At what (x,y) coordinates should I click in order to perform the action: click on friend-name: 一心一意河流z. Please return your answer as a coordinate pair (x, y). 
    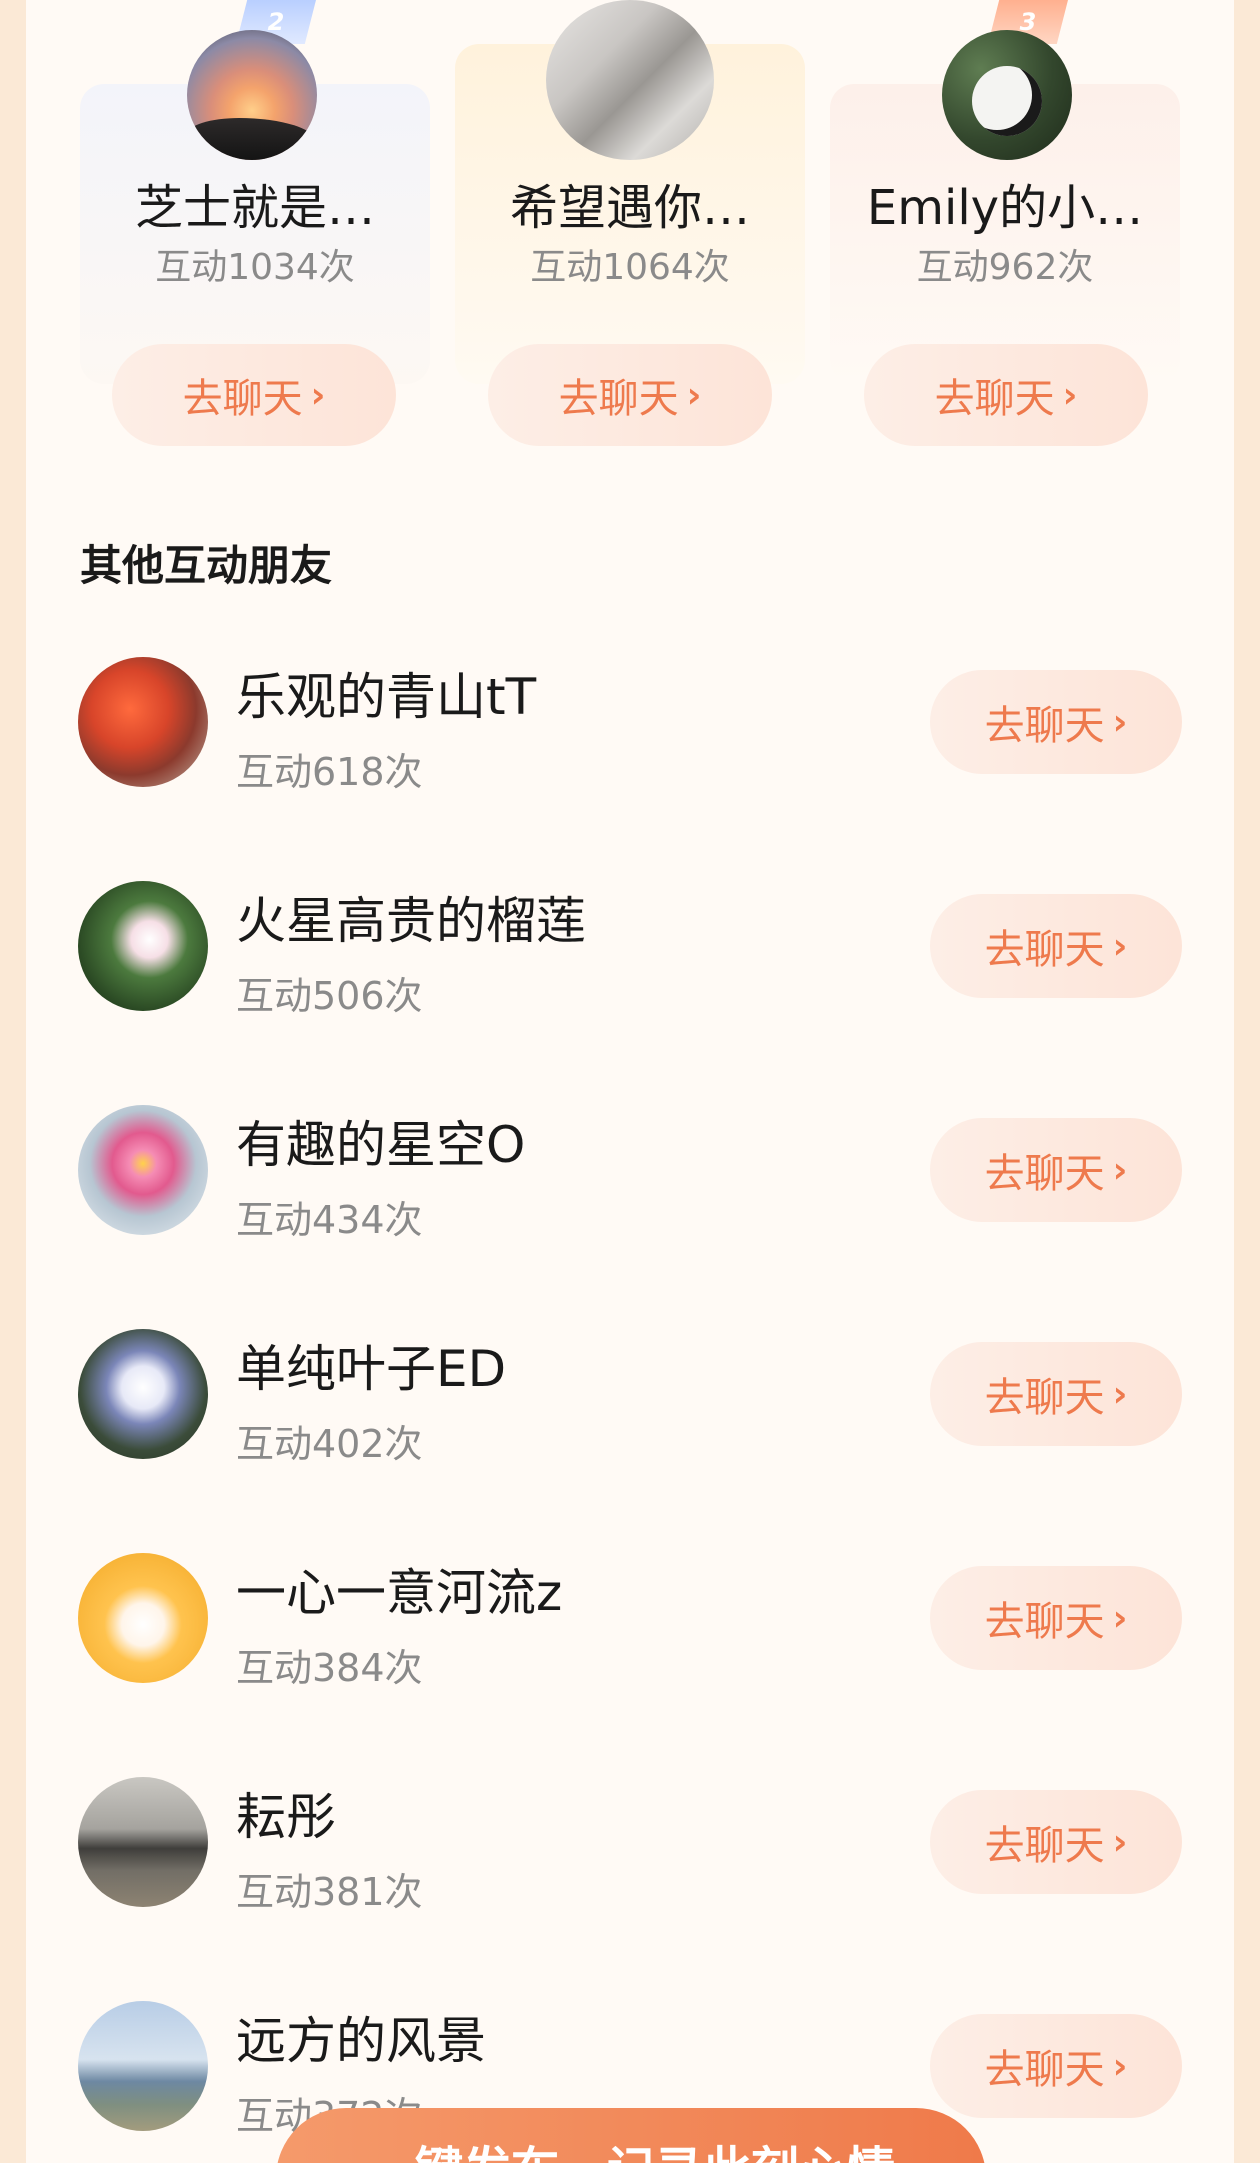
    Looking at the image, I should click on (399, 1593).